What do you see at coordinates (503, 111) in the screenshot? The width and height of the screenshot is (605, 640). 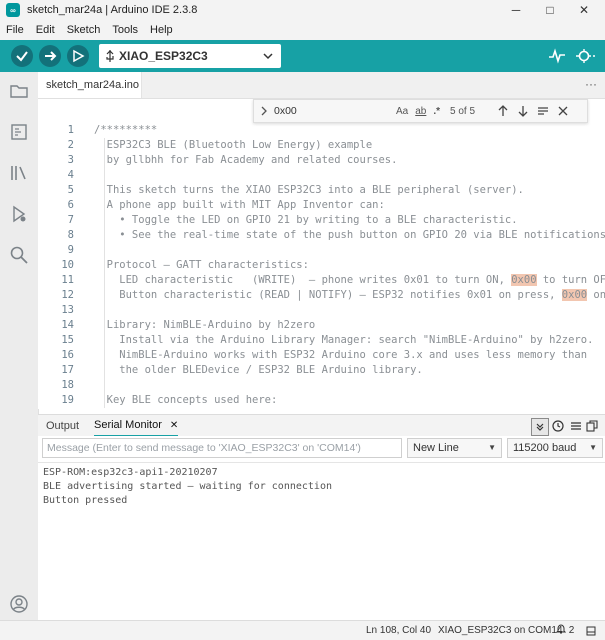 I see `arrow-up-icon` at bounding box center [503, 111].